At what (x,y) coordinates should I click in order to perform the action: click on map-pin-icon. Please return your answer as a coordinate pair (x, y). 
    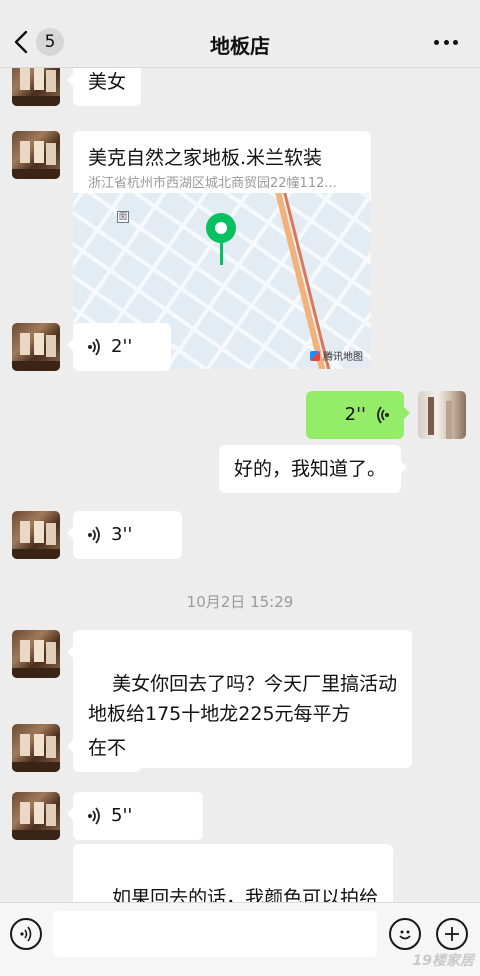
    Looking at the image, I should click on (221, 228).